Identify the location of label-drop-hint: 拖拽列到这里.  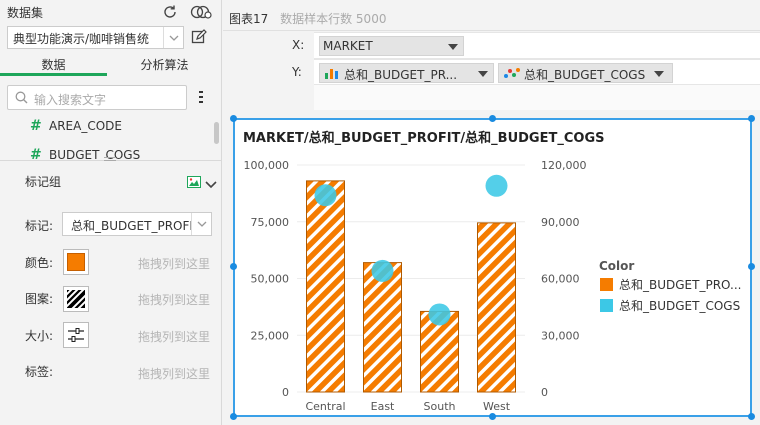
(174, 374).